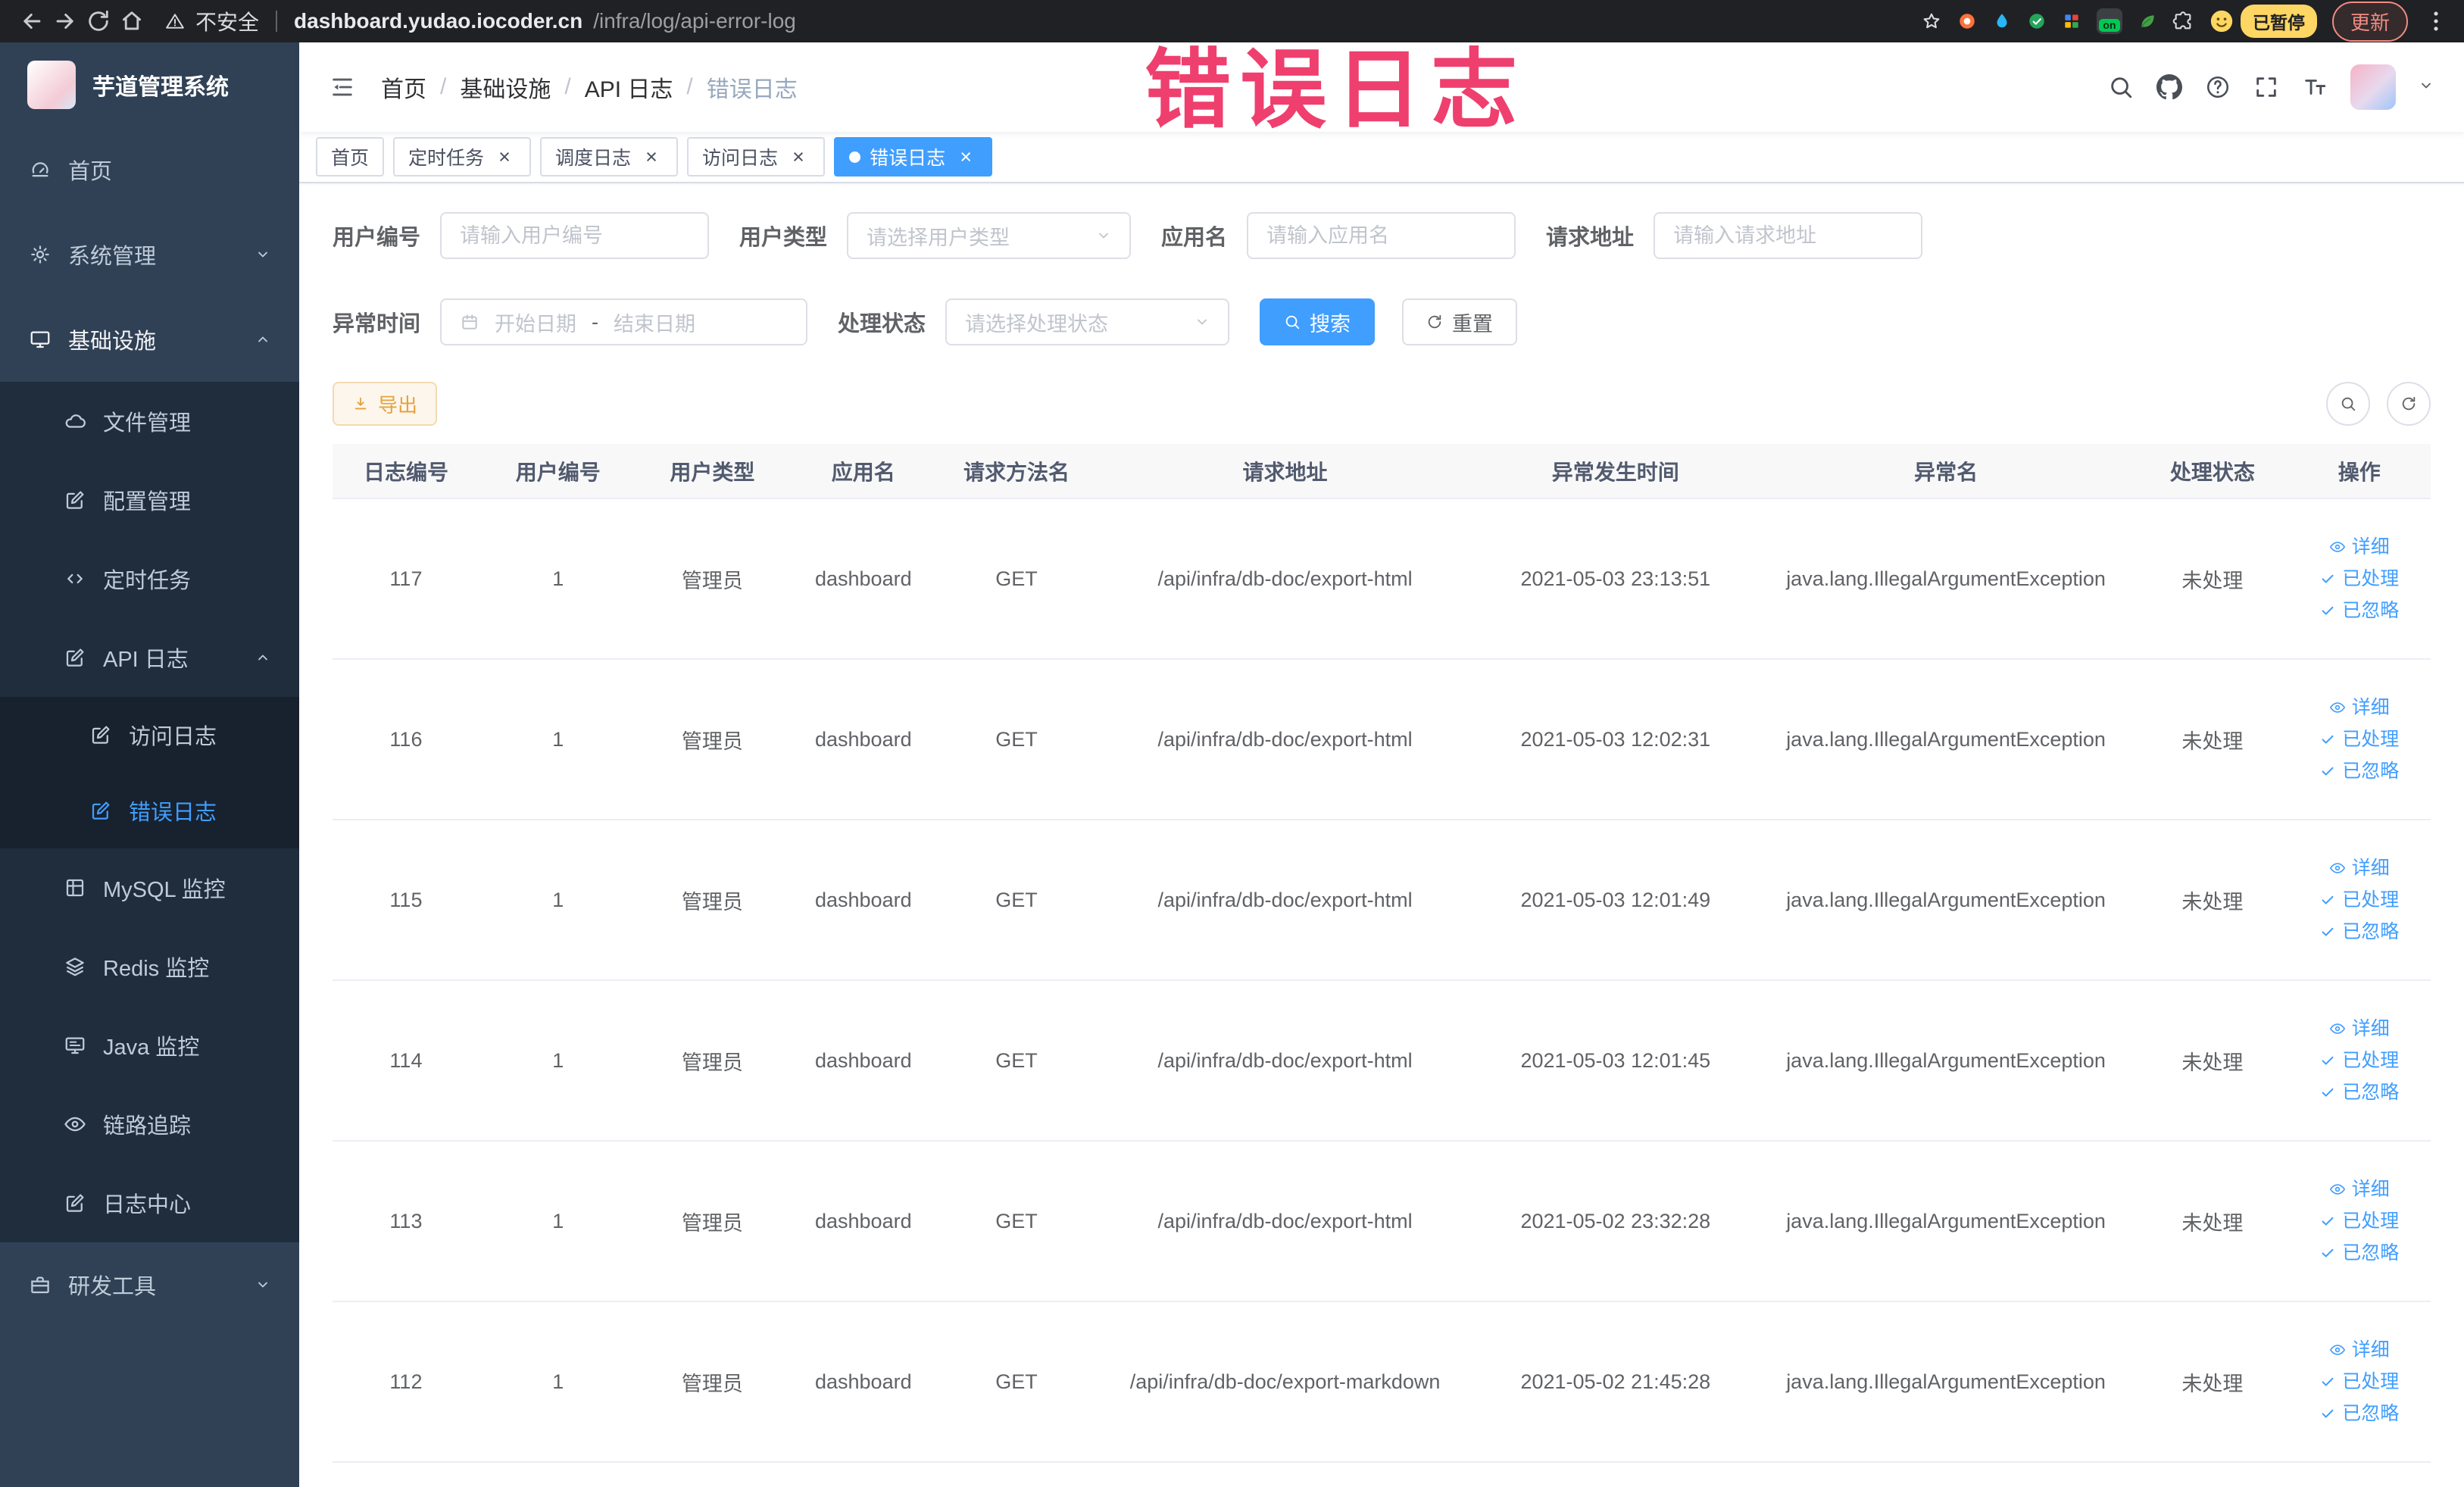 The height and width of the screenshot is (1487, 2464). I want to click on sidebar-item-label: 研发工具, so click(112, 1287).